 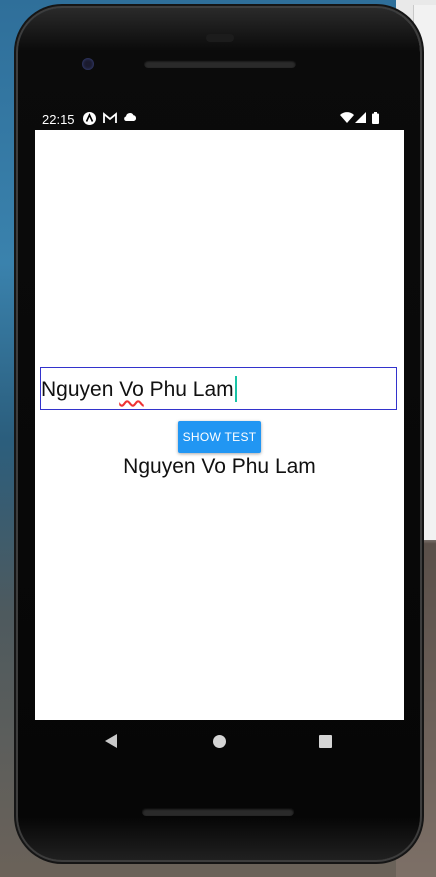 What do you see at coordinates (88, 64) in the screenshot?
I see `front-camera` at bounding box center [88, 64].